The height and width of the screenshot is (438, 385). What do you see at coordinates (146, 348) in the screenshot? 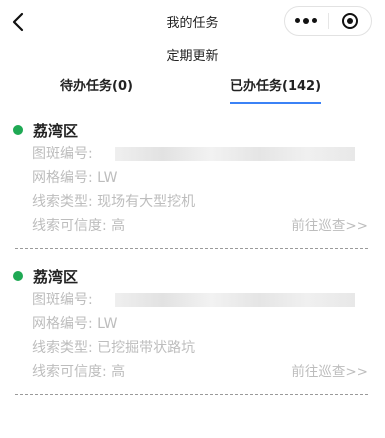
I see `clue-type-value: 已挖掘带状路坑` at bounding box center [146, 348].